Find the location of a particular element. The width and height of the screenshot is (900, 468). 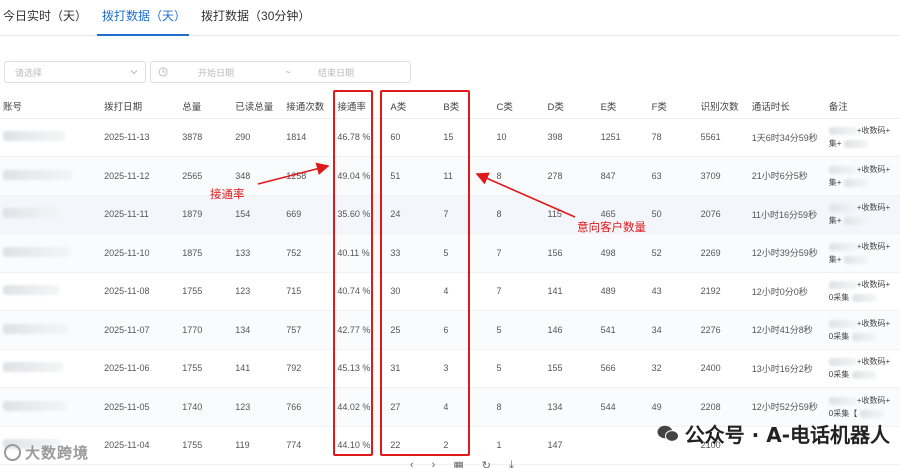

cell-class-a: 51 is located at coordinates (414, 176).